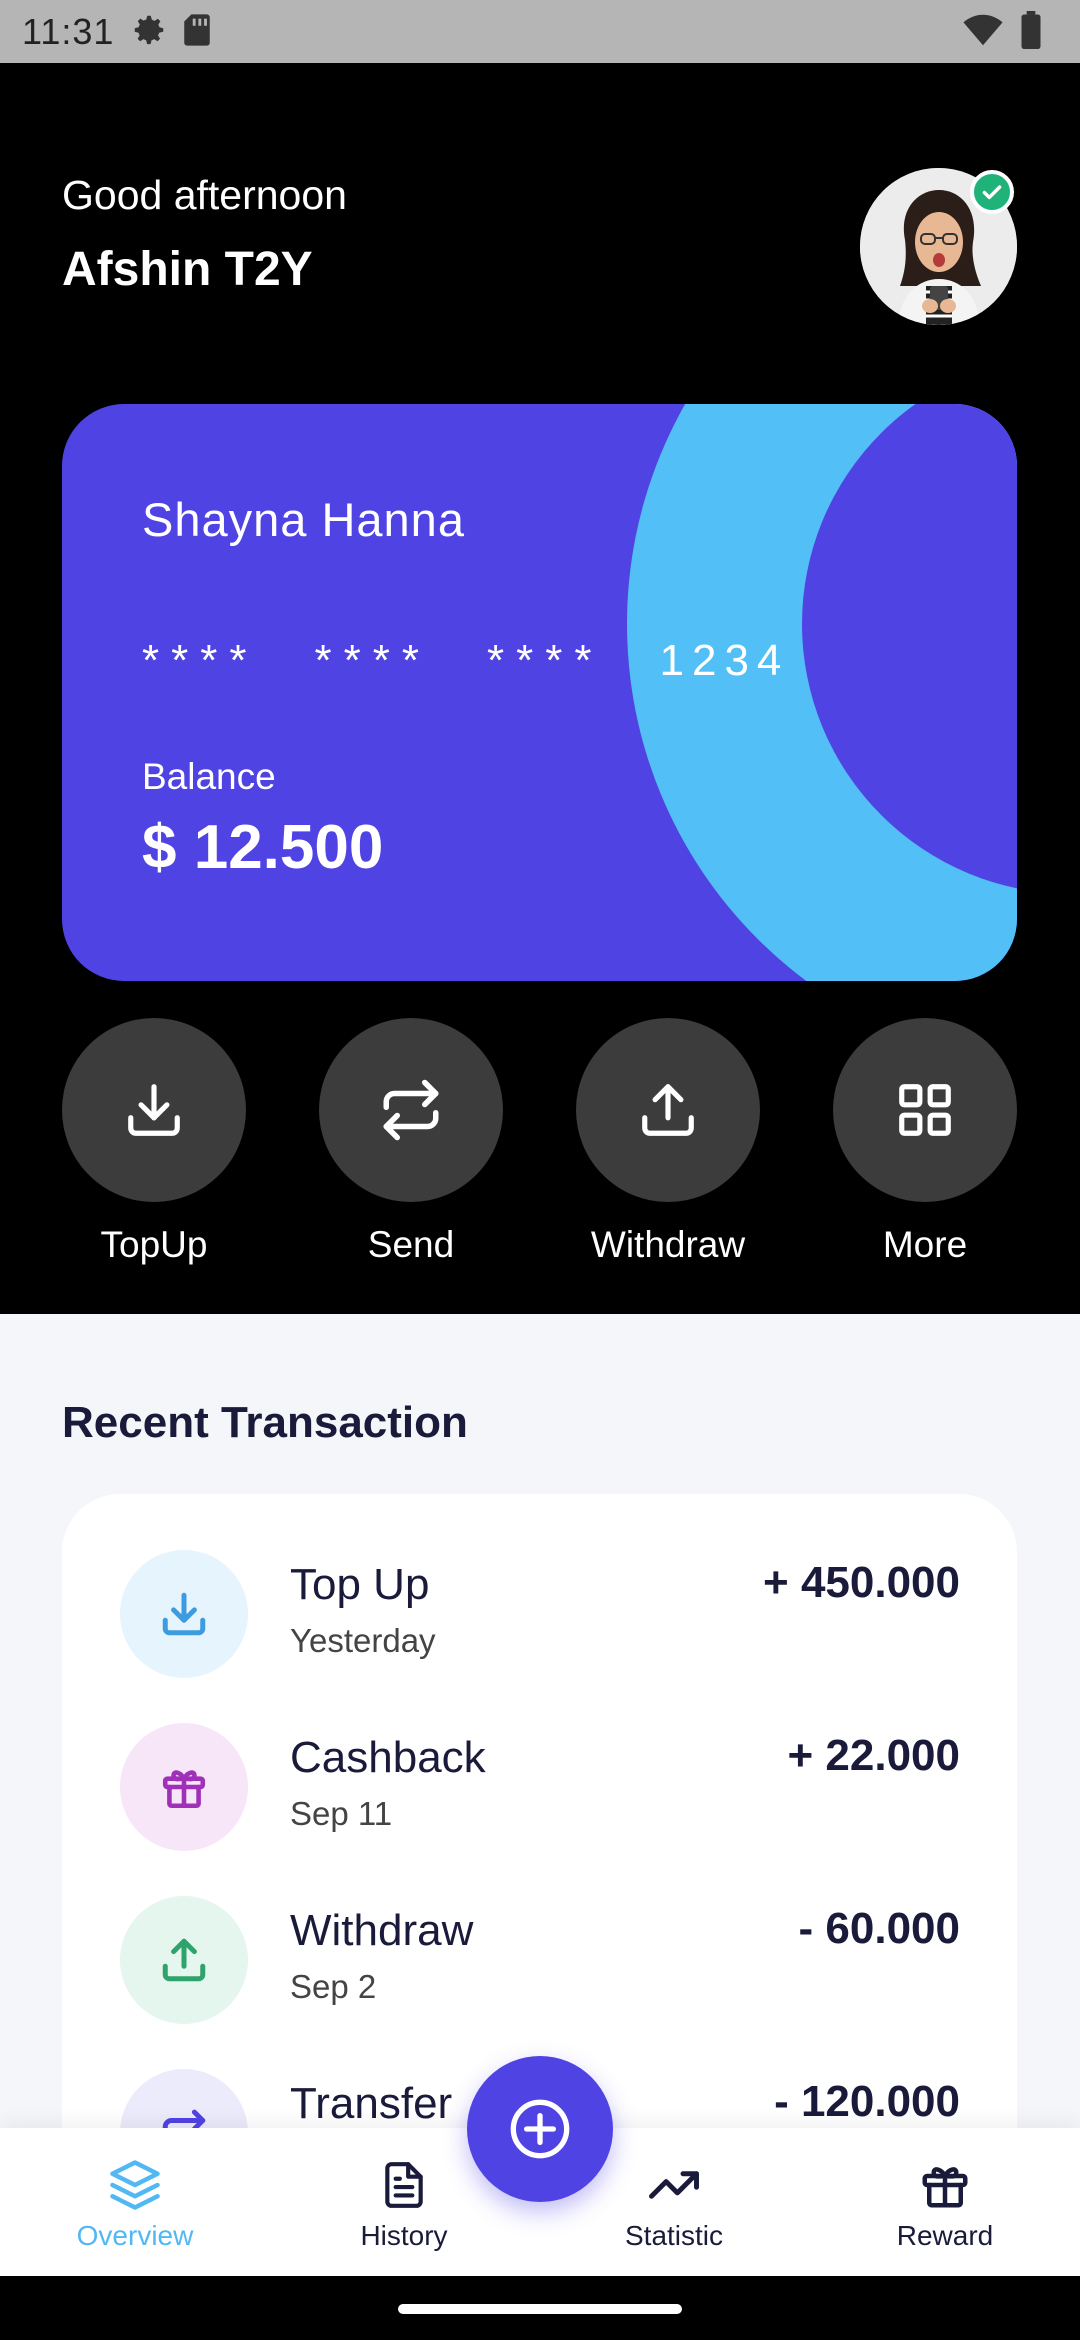 This screenshot has height=2340, width=1080. Describe the element at coordinates (540, 1961) in the screenshot. I see `transaction-row: Withdraw Sep 2 - 60.000` at that location.